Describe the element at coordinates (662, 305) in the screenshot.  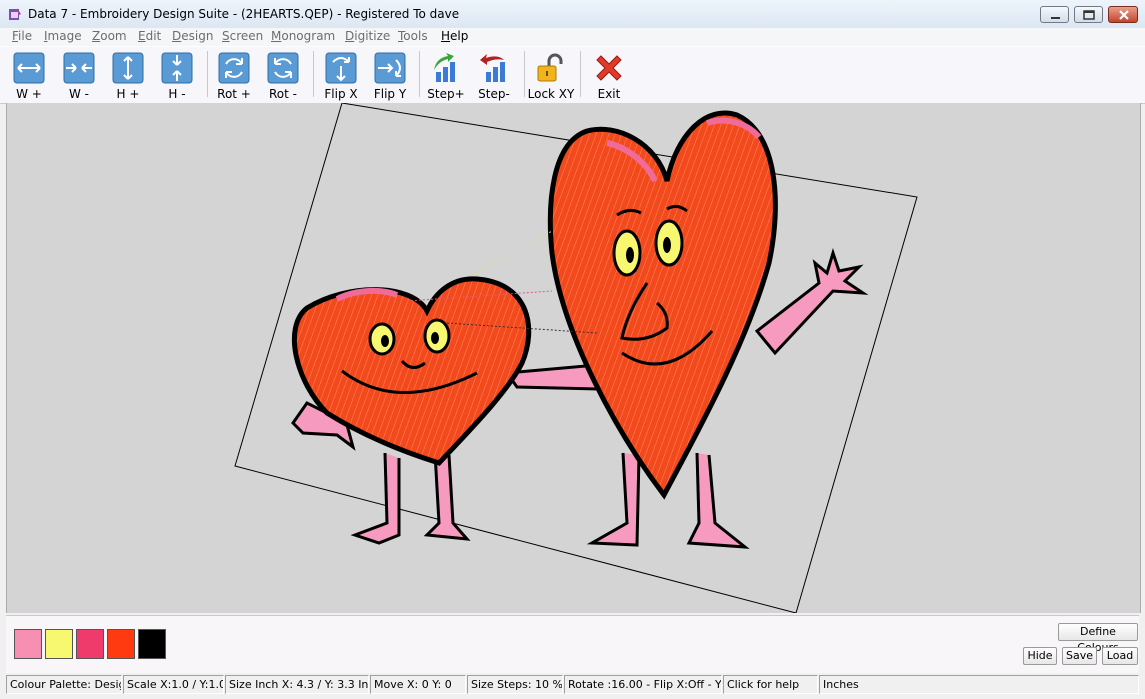
I see `big-heart-body` at that location.